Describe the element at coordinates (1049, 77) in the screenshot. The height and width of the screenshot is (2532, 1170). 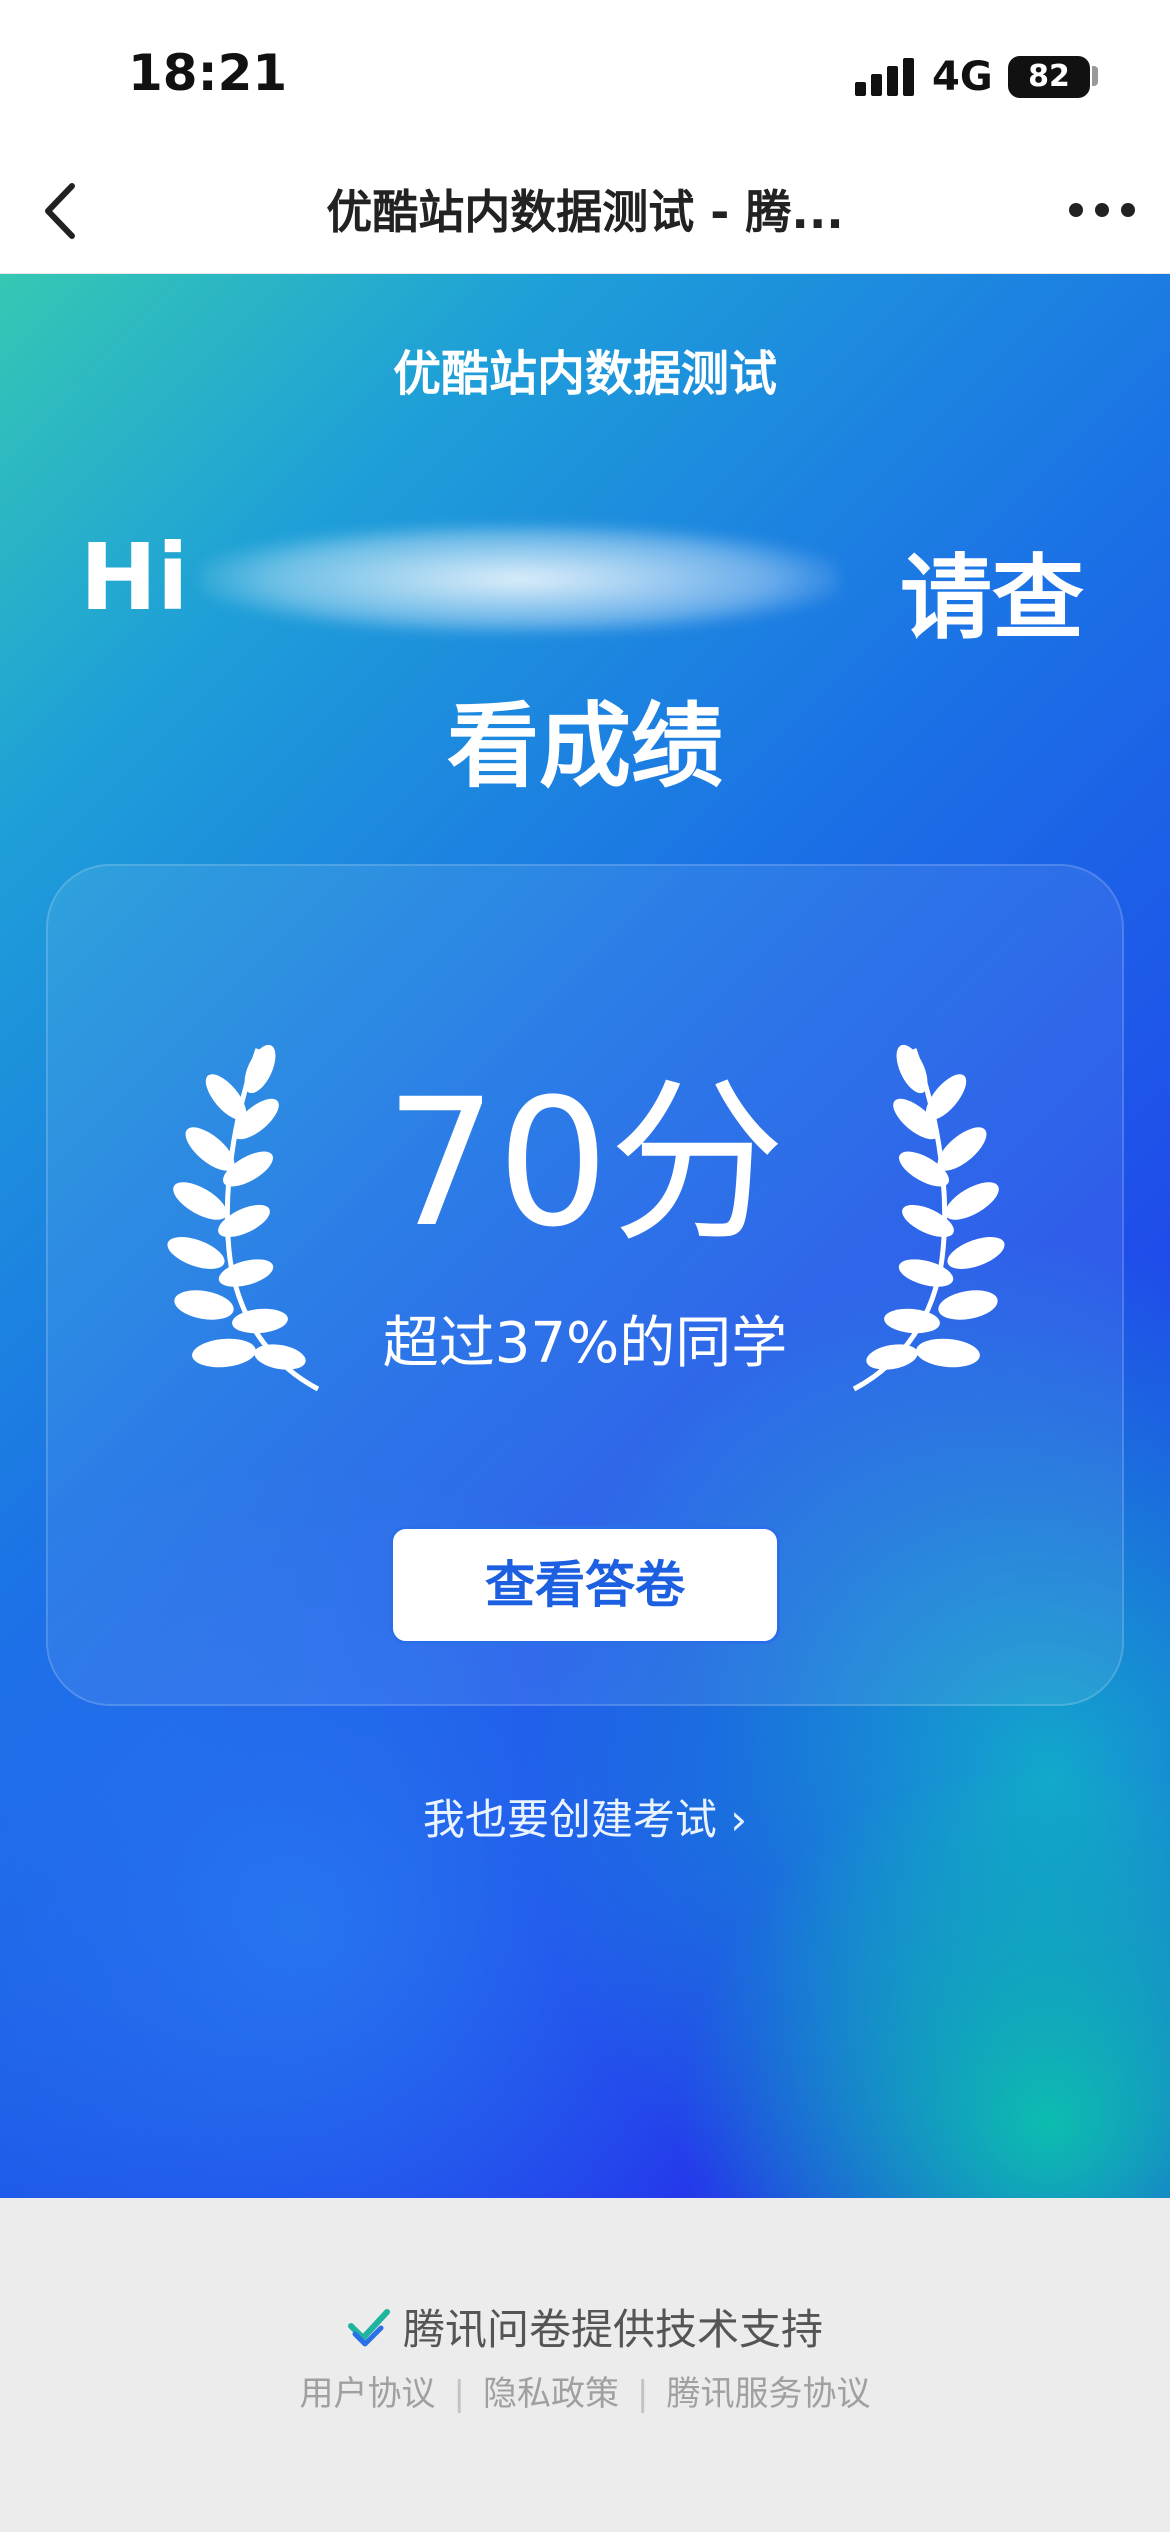
I see `battery-icon: 82` at that location.